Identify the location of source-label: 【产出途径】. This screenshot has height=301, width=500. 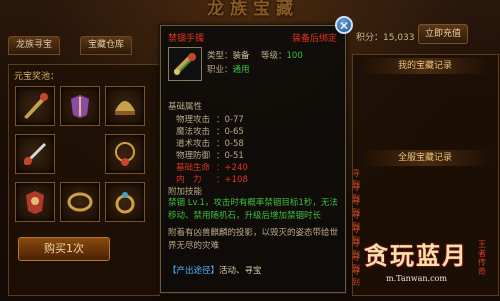
(194, 271).